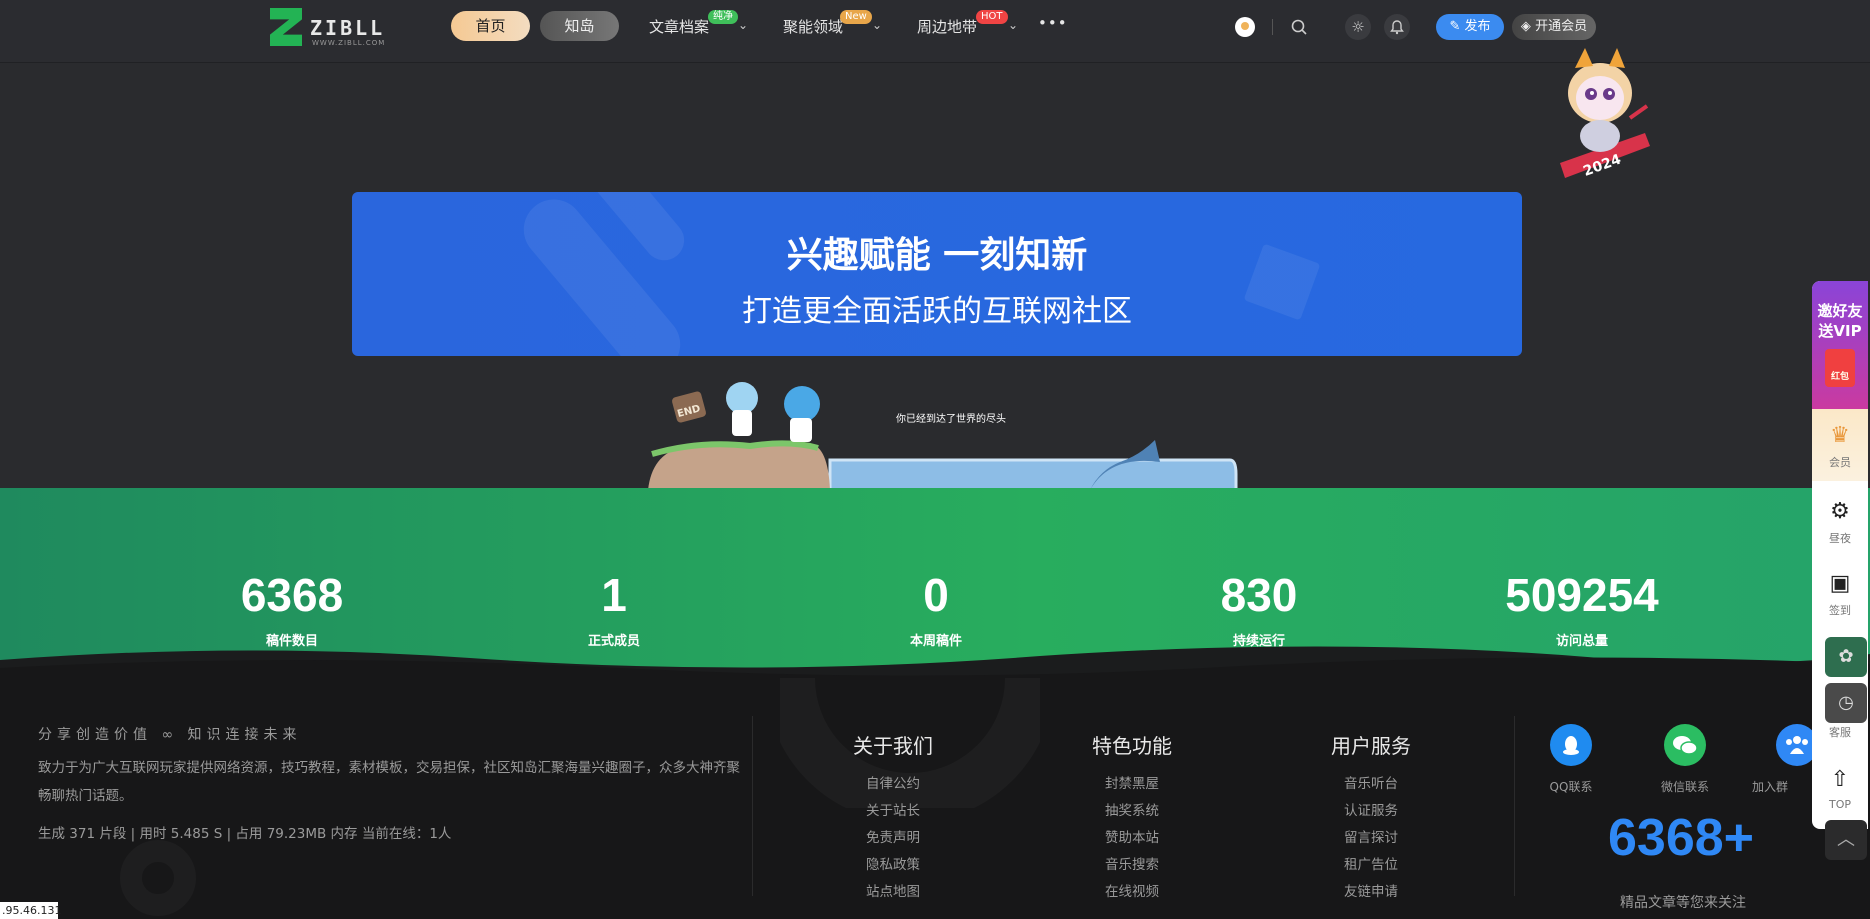  I want to click on footer-link: 音乐搜索, so click(1132, 863).